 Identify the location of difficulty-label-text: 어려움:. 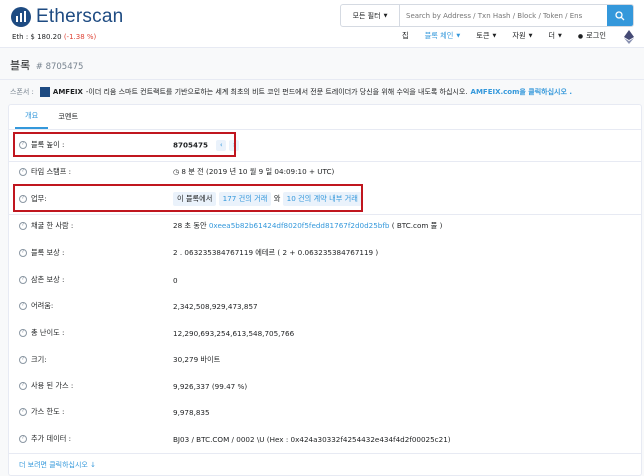
(42, 305).